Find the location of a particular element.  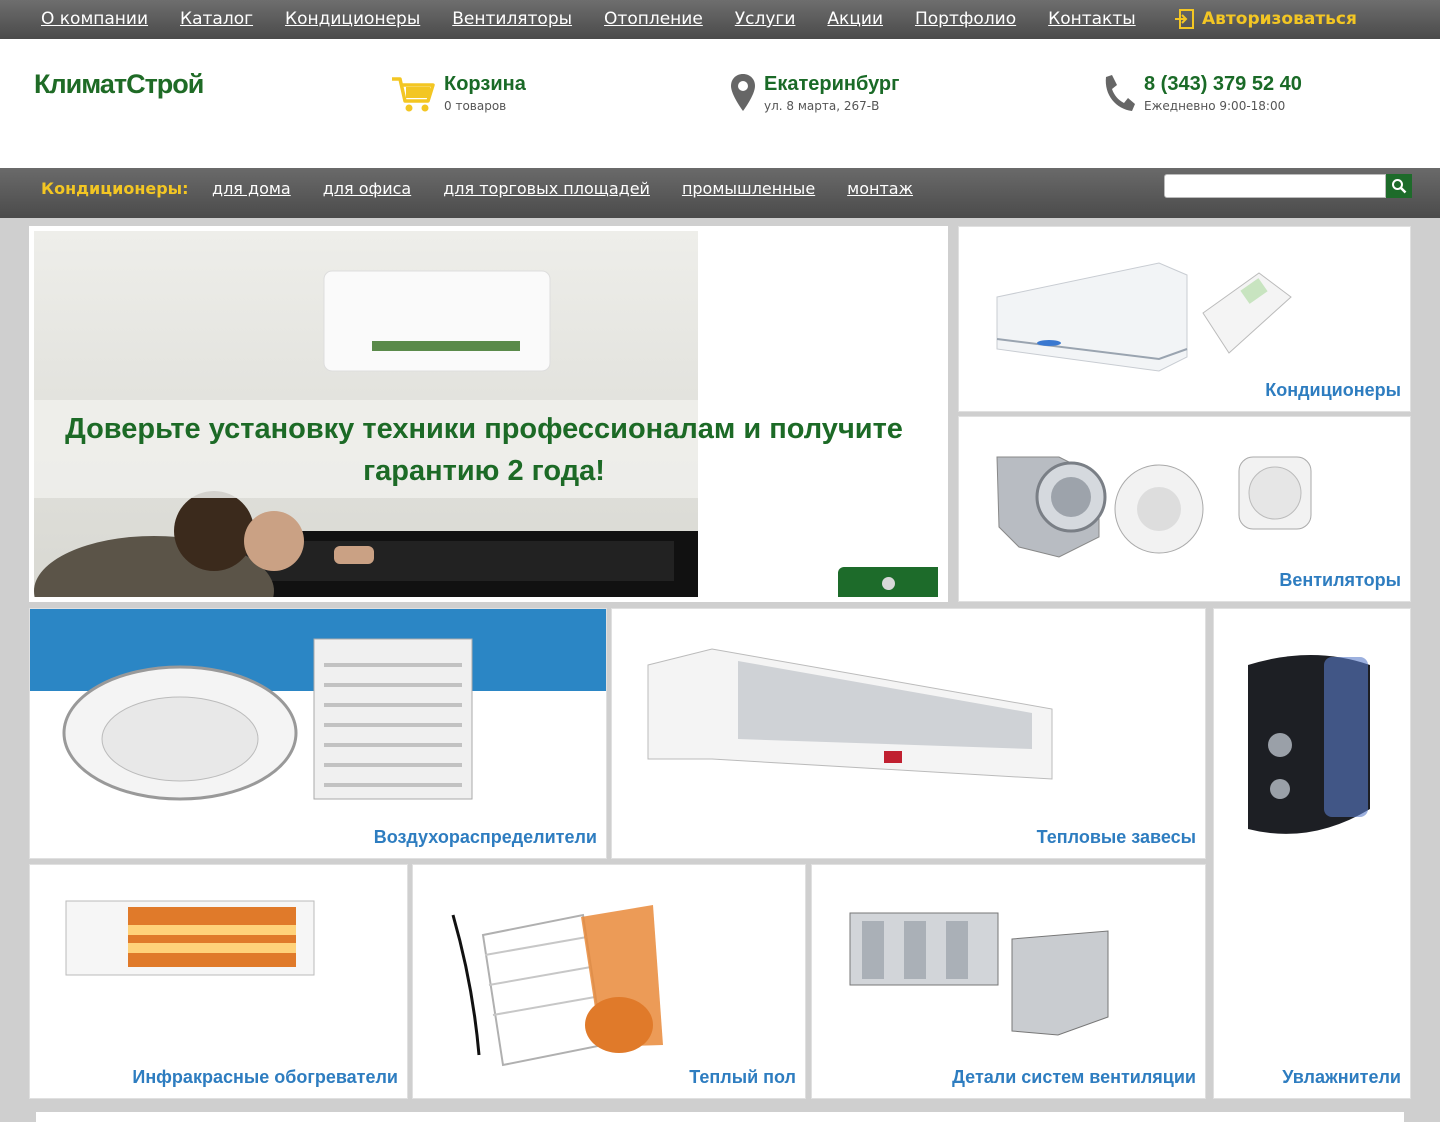

tile-label-heat-curtains: Тепловые завесы is located at coordinates (1116, 837).